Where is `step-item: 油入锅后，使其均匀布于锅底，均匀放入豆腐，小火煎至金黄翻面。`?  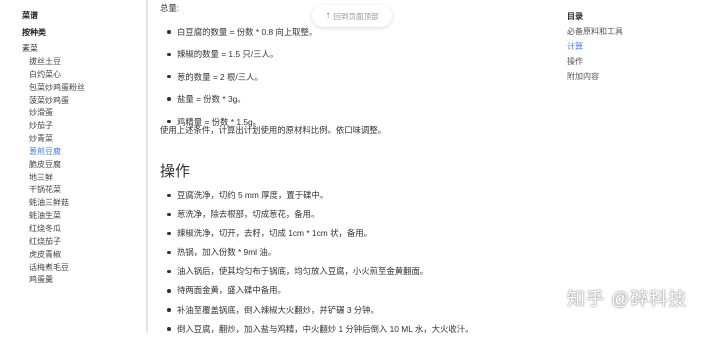
step-item: 油入锅后，使其均匀布于锅底，均匀放入豆腐，小火煎至金黄翻面。 is located at coordinates (317, 271).